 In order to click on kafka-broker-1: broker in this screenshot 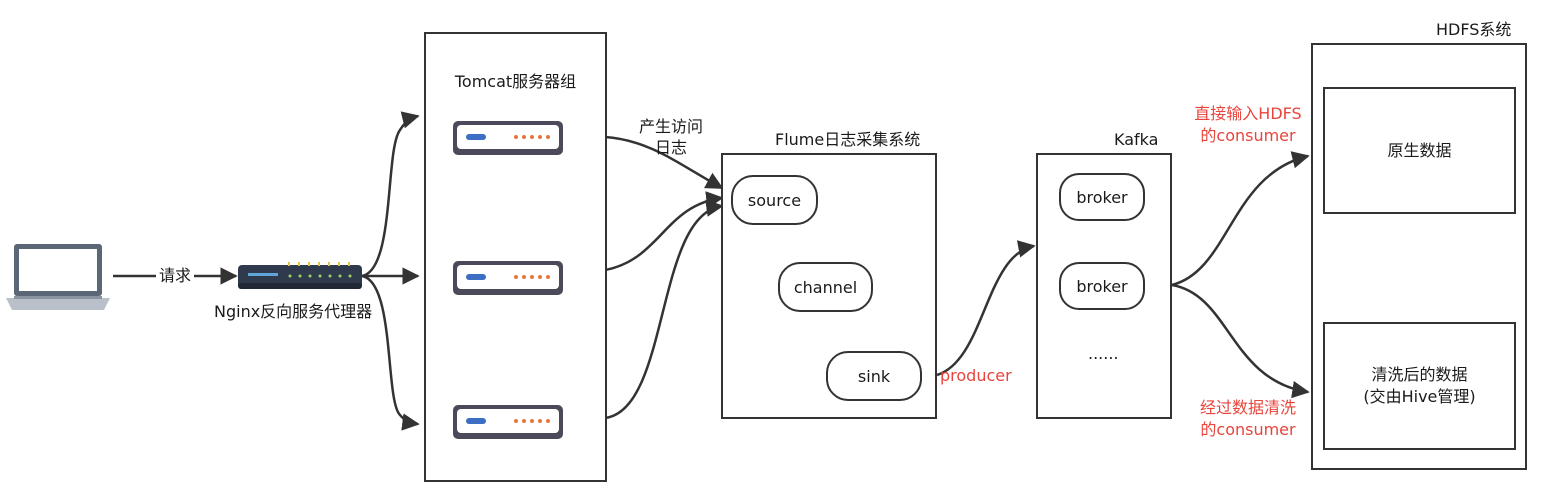, I will do `click(1102, 197)`.